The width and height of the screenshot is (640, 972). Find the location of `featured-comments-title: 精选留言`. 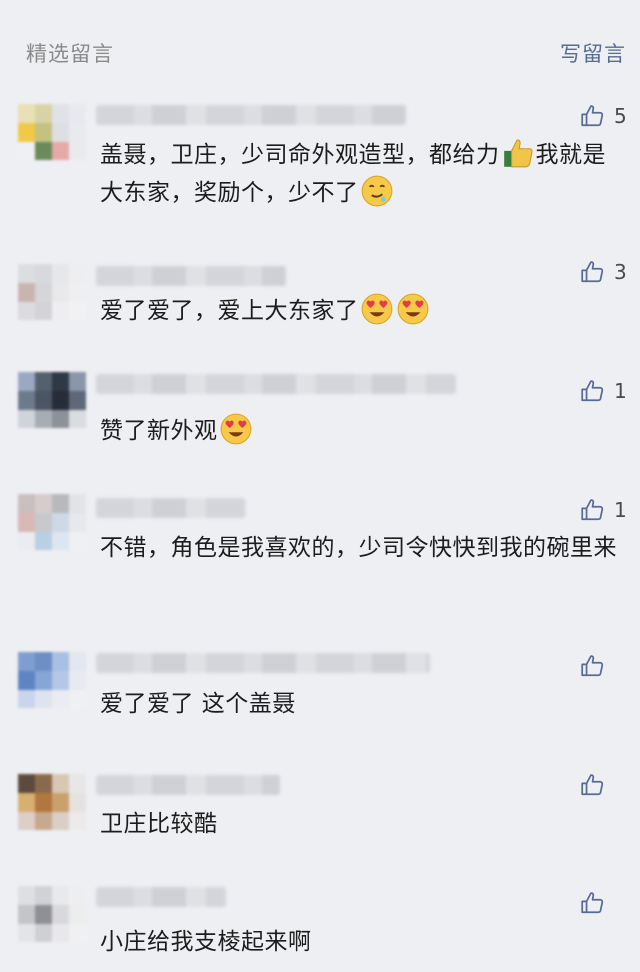

featured-comments-title: 精选留言 is located at coordinates (70, 54).